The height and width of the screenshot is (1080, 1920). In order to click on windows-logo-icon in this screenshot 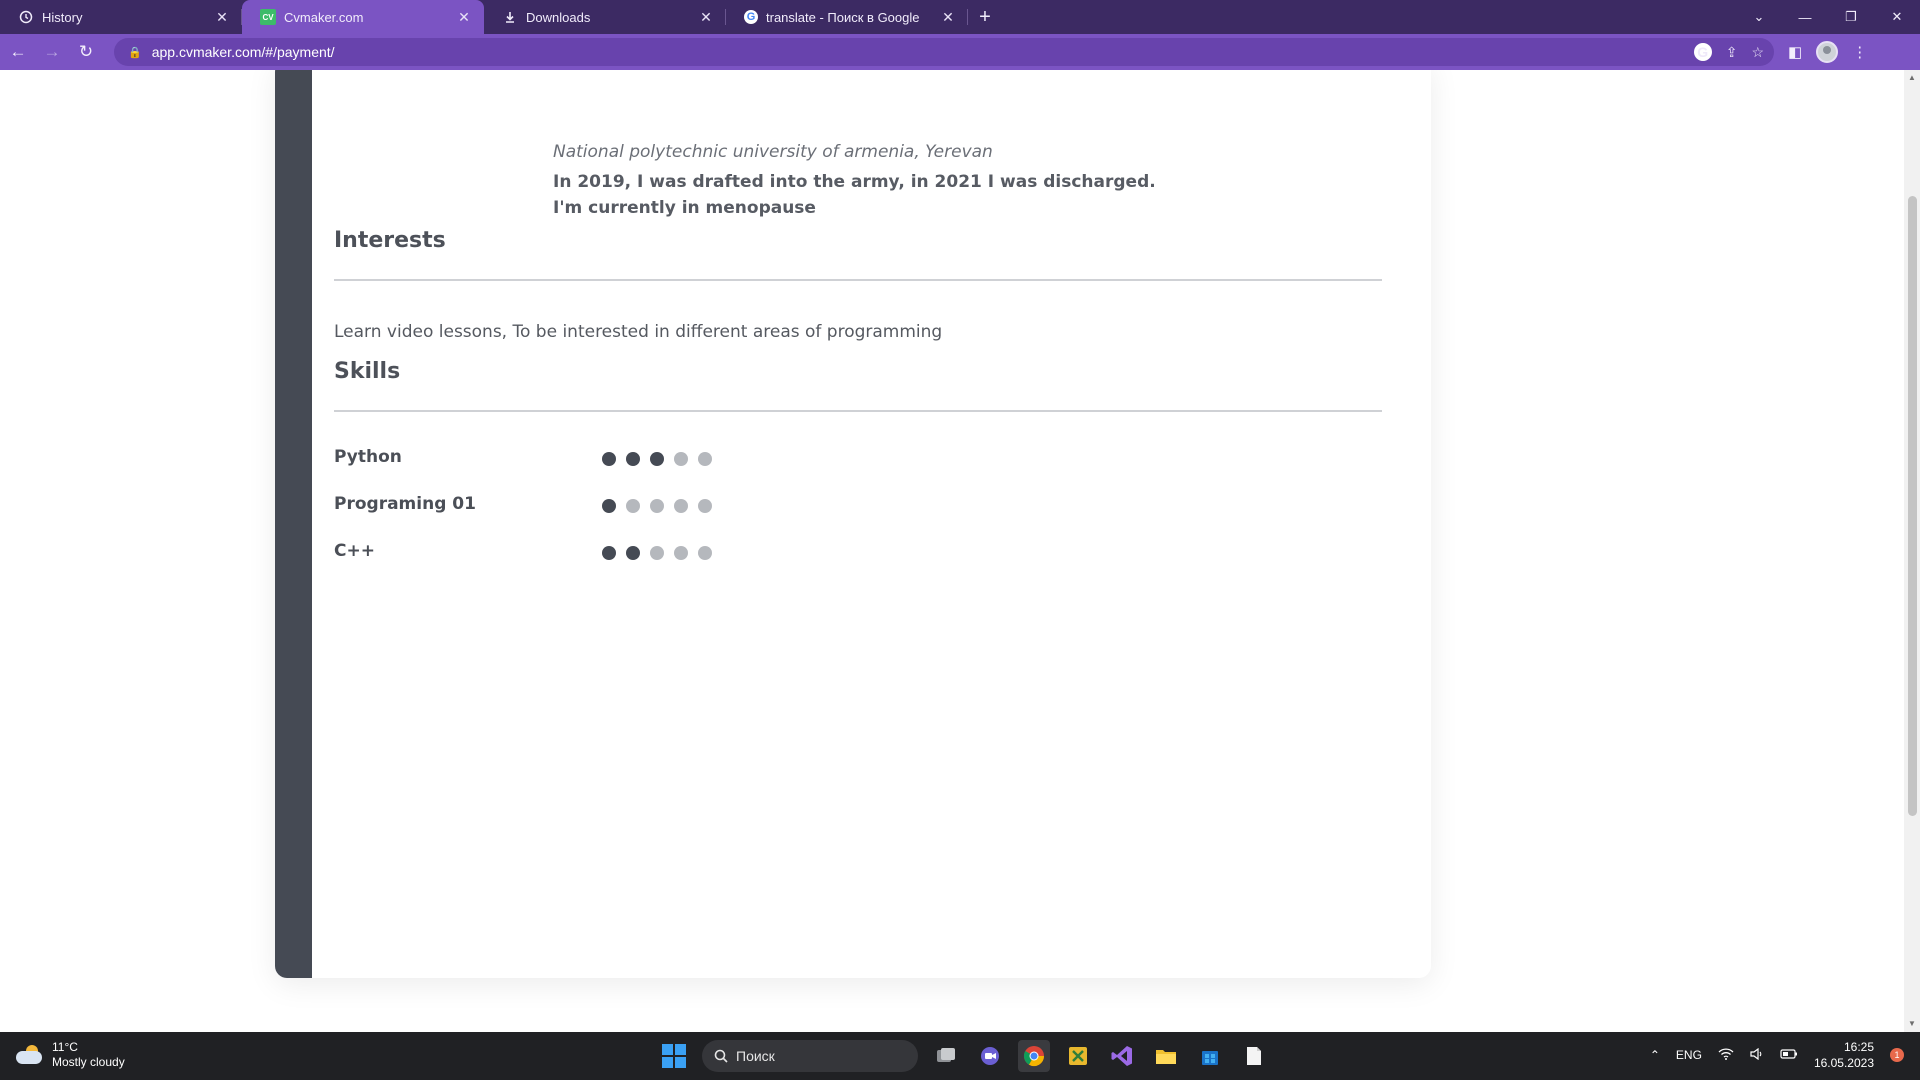, I will do `click(674, 1056)`.